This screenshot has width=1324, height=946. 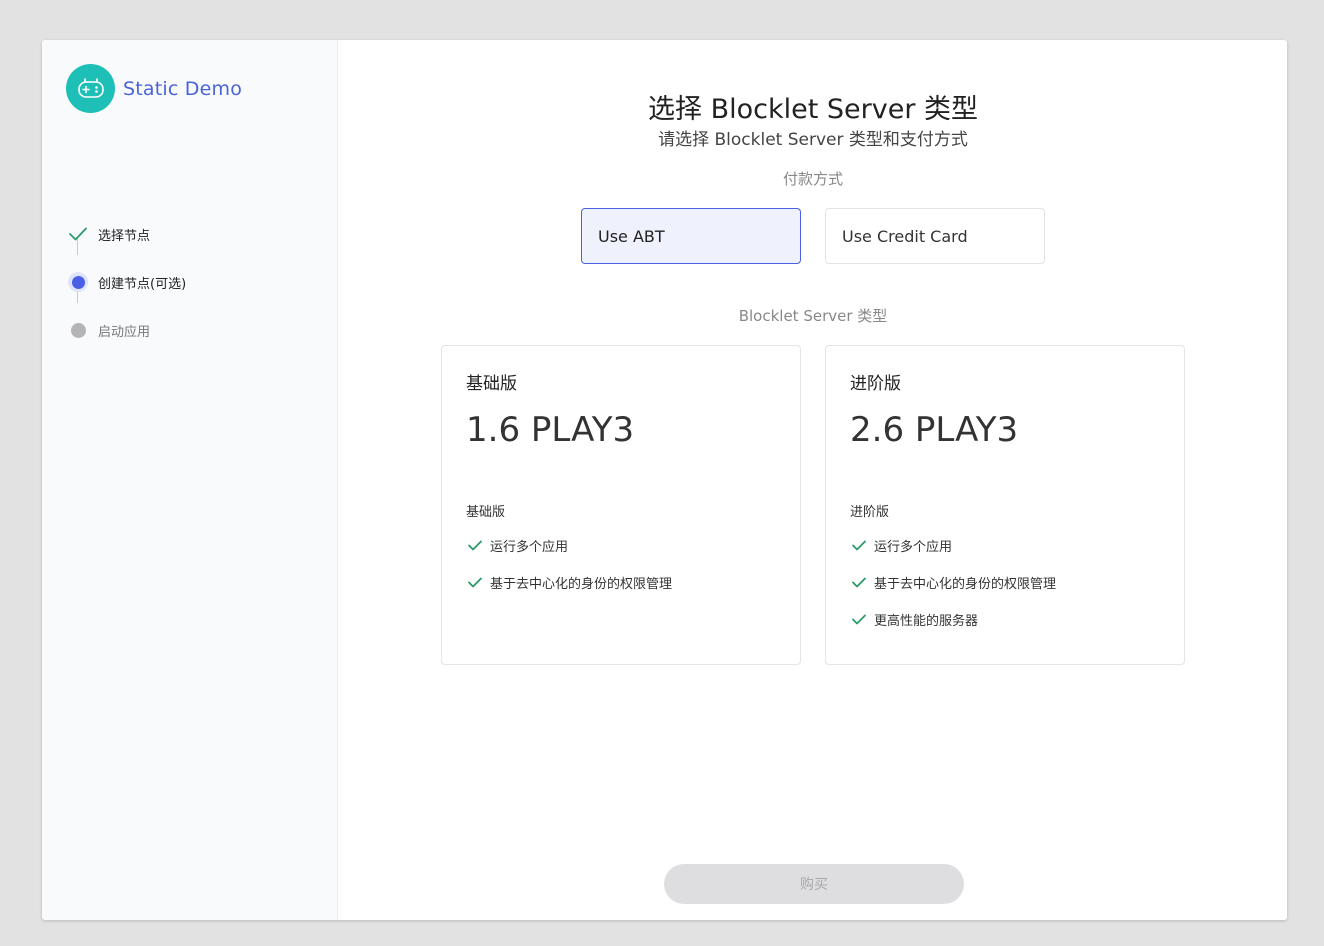 What do you see at coordinates (814, 884) in the screenshot?
I see `buy-button: 购买` at bounding box center [814, 884].